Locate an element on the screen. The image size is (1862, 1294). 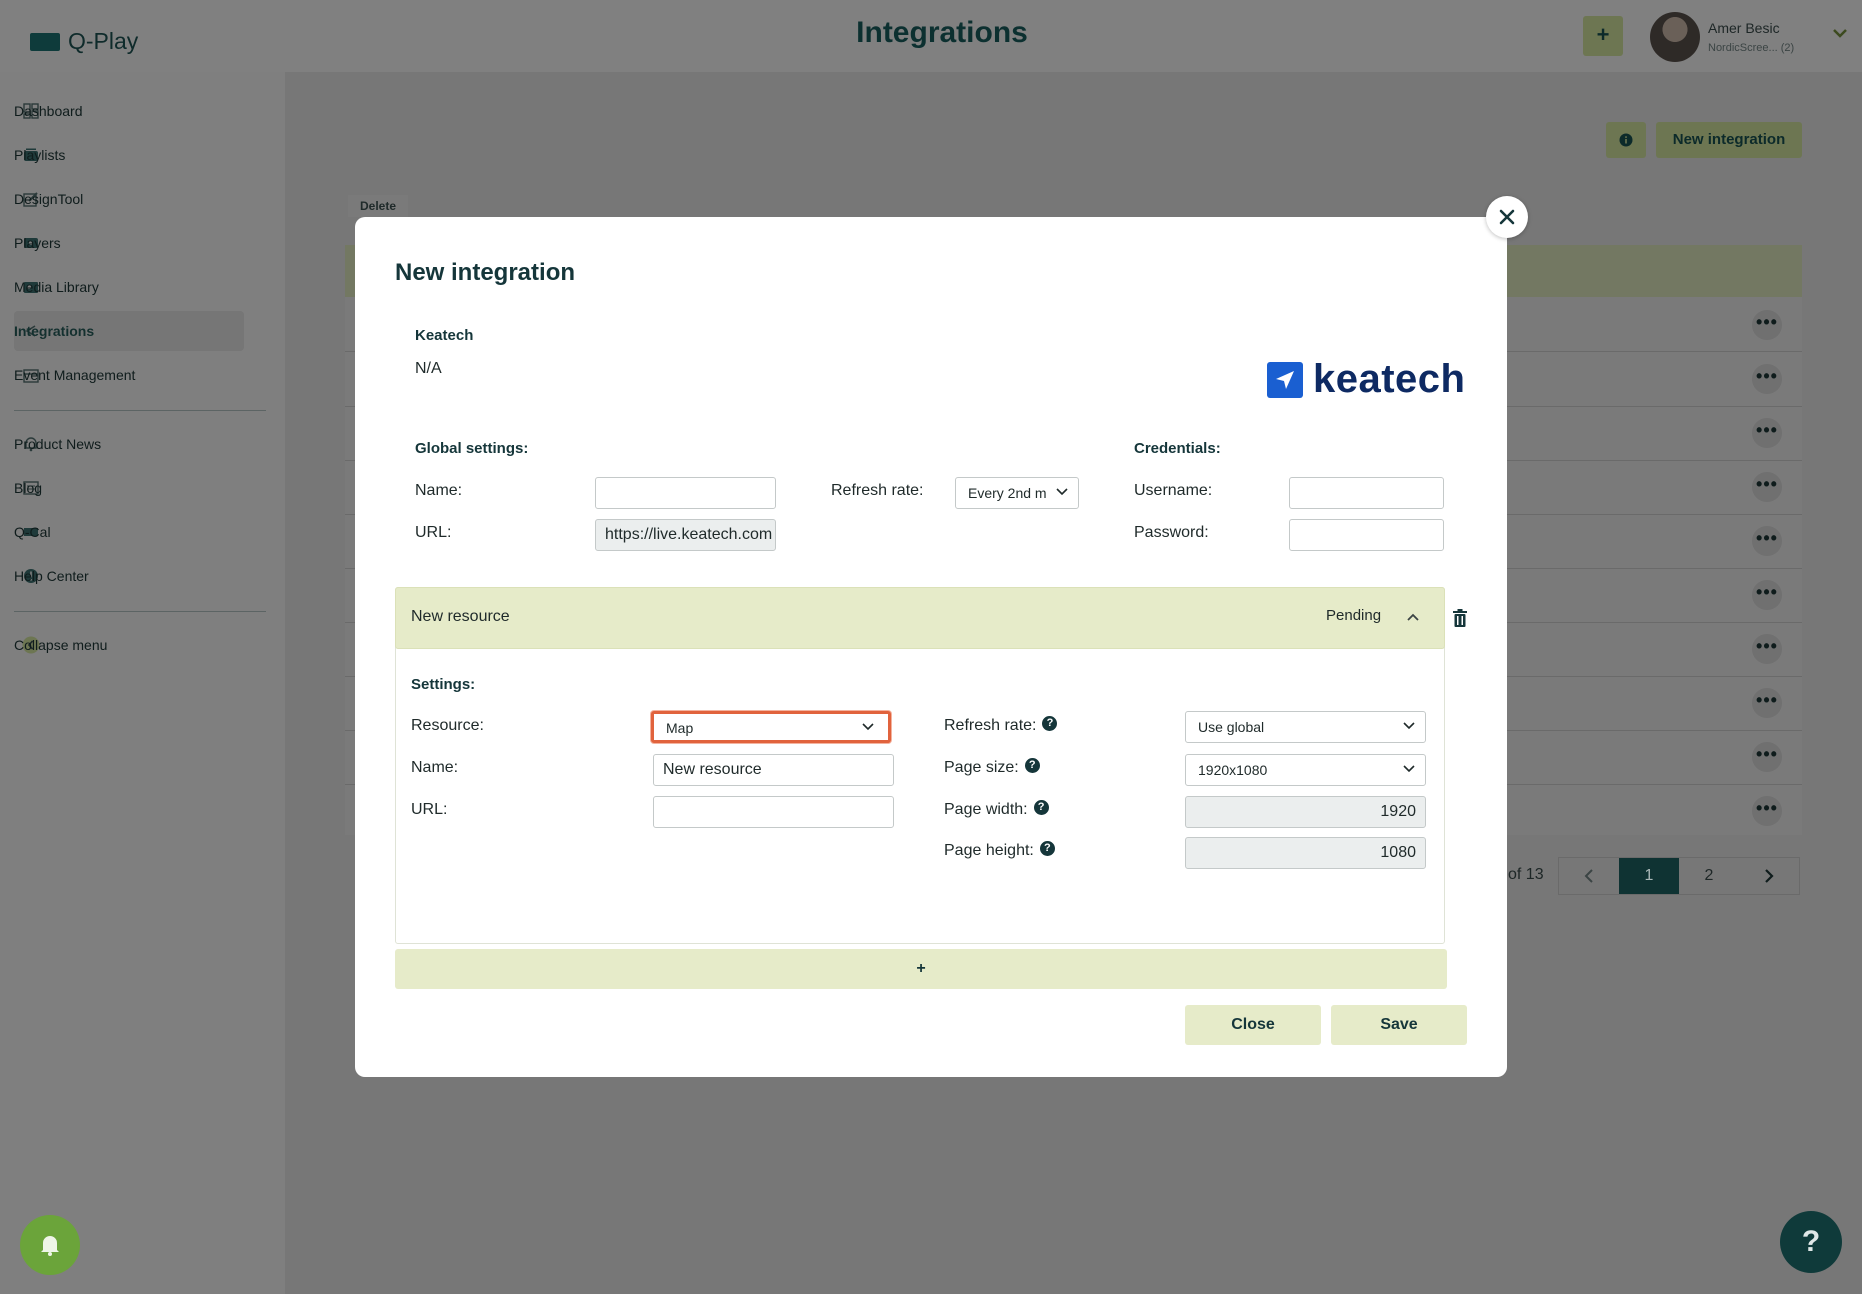
close-button: Close is located at coordinates (1253, 1025).